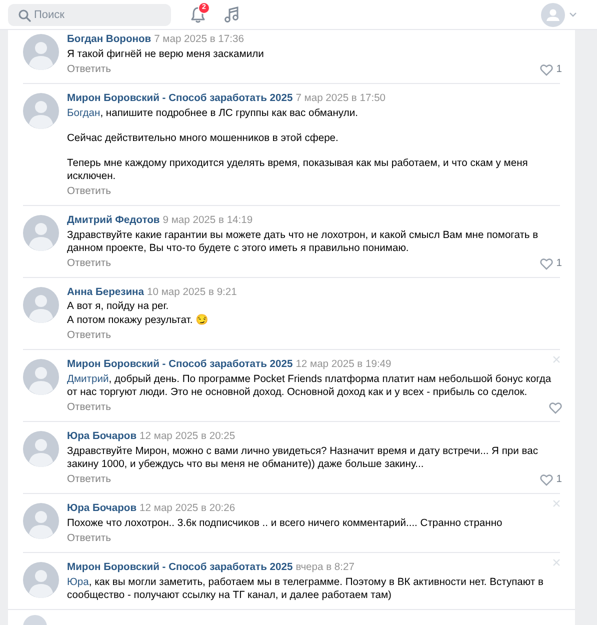  I want to click on author-name: Анна Березина, so click(105, 292).